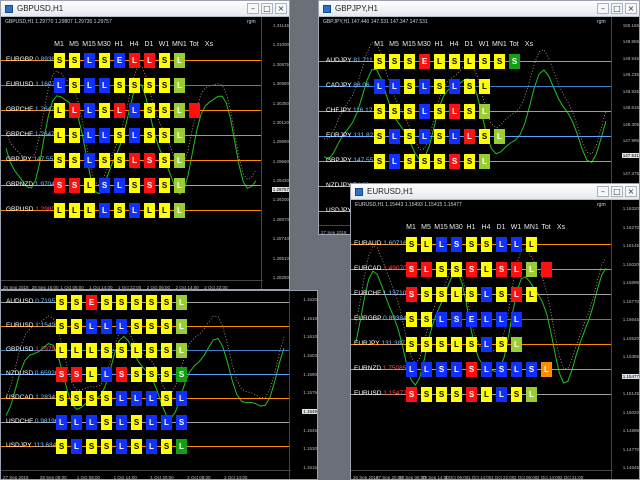 The image size is (640, 480). Describe the element at coordinates (546, 269) in the screenshot. I see `signal-cell` at that location.